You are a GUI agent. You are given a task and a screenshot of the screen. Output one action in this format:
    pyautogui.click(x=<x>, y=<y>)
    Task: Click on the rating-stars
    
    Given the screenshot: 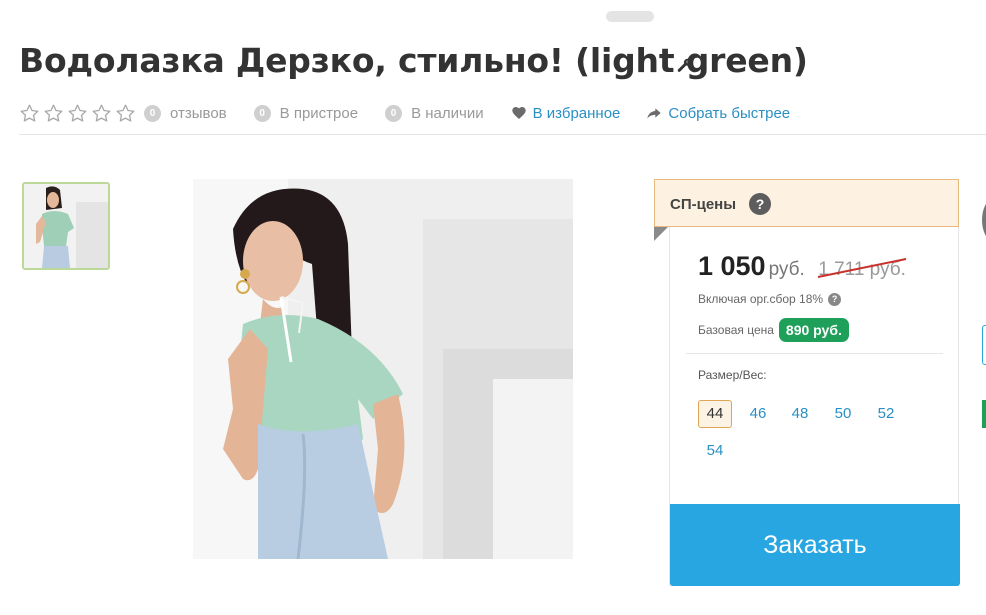 What is the action you would take?
    pyautogui.click(x=77, y=113)
    